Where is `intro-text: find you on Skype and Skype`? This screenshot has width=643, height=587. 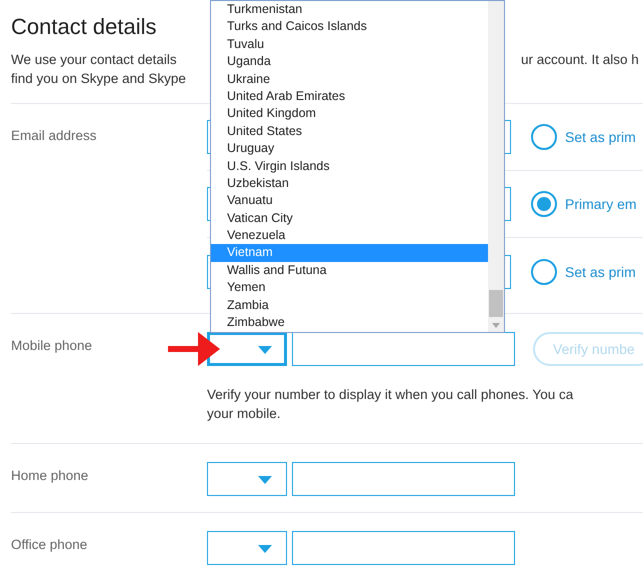 intro-text: find you on Skype and Skype is located at coordinates (98, 79).